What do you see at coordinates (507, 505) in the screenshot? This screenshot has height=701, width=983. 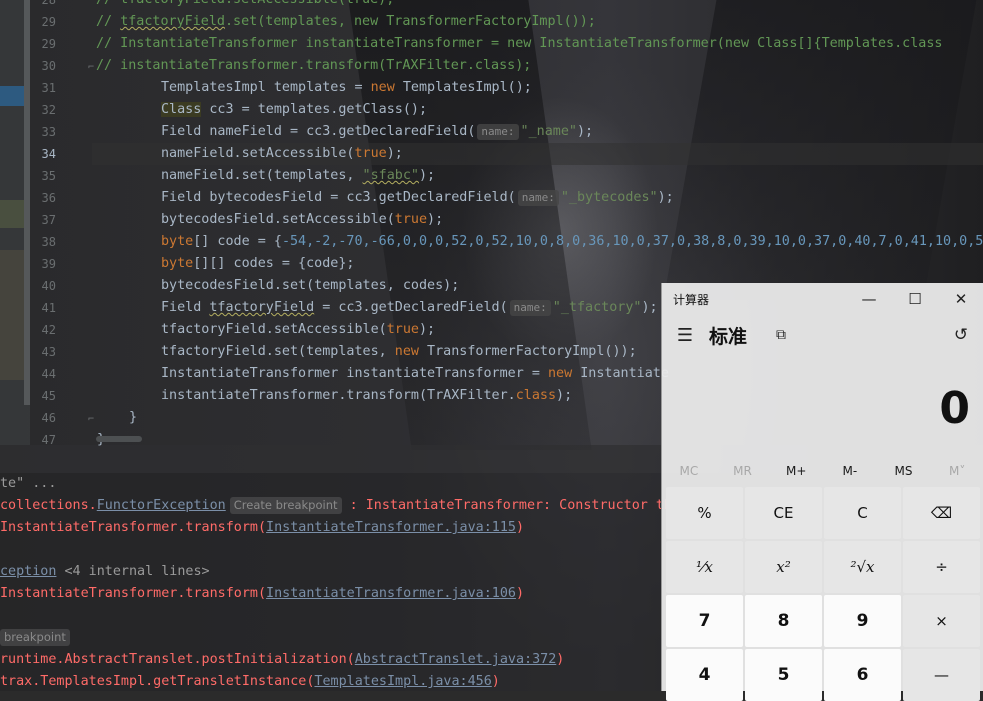 I see `console-error-text: : InstantiateTransformer: Constructor th` at bounding box center [507, 505].